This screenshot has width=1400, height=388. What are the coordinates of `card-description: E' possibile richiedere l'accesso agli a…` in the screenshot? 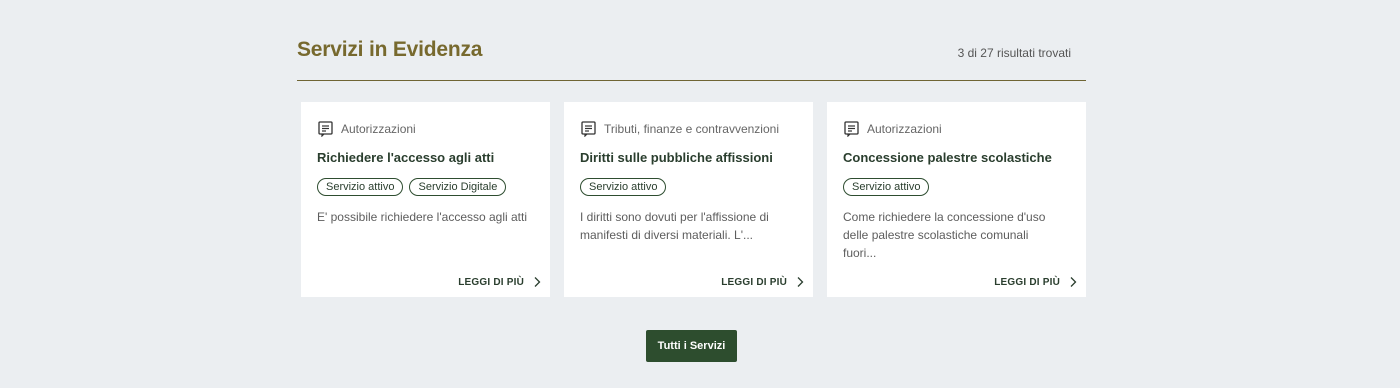 It's located at (422, 217).